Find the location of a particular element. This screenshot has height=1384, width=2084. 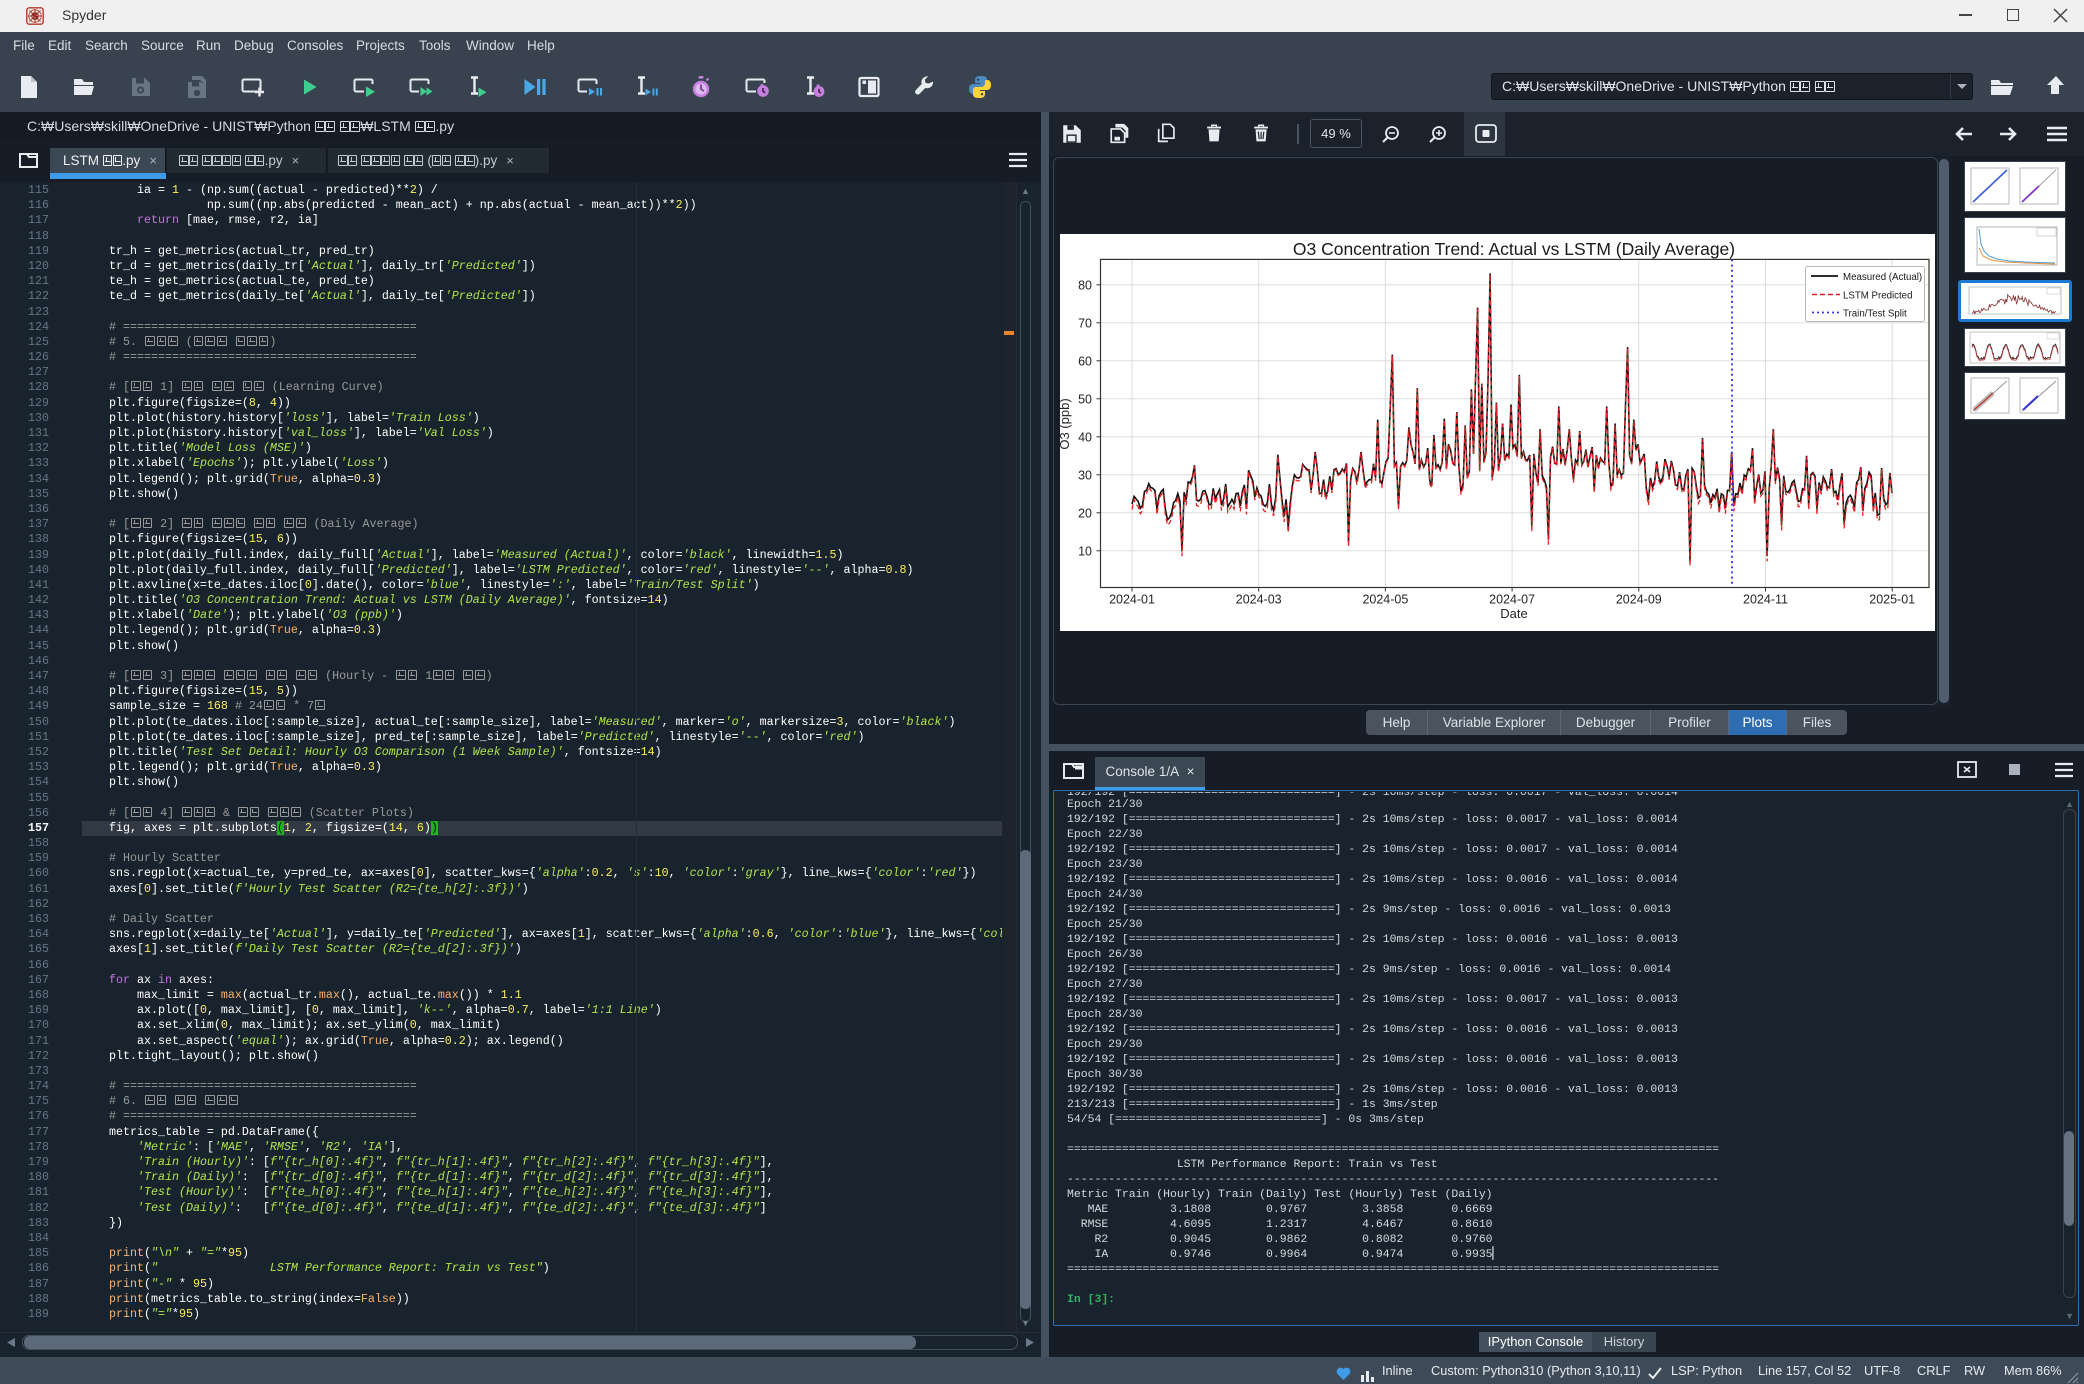

svg-text: 2024-05 is located at coordinates (1385, 600).